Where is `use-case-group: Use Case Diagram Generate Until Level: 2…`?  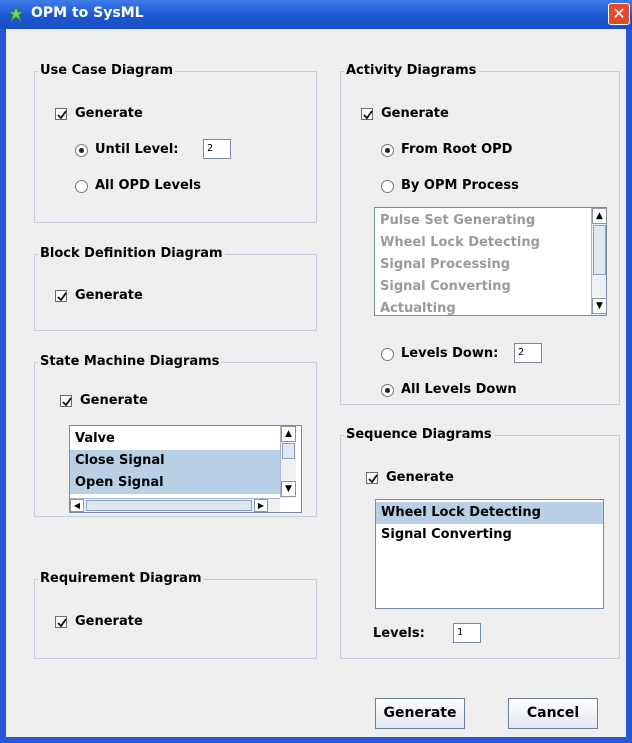 use-case-group: Use Case Diagram Generate Until Level: 2… is located at coordinates (175, 143).